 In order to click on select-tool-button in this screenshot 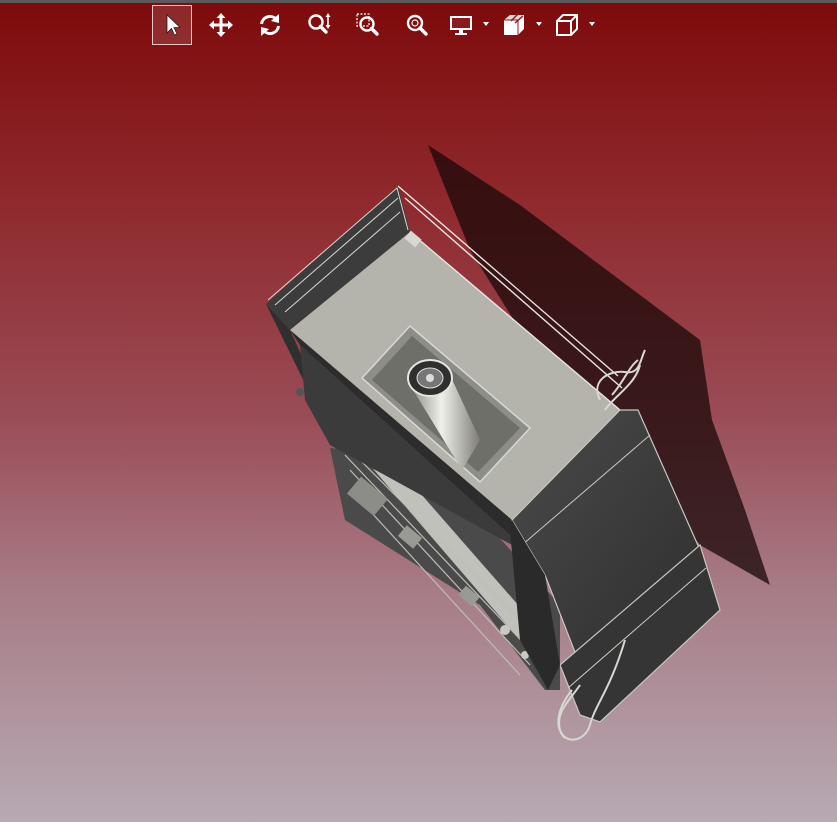, I will do `click(172, 25)`.